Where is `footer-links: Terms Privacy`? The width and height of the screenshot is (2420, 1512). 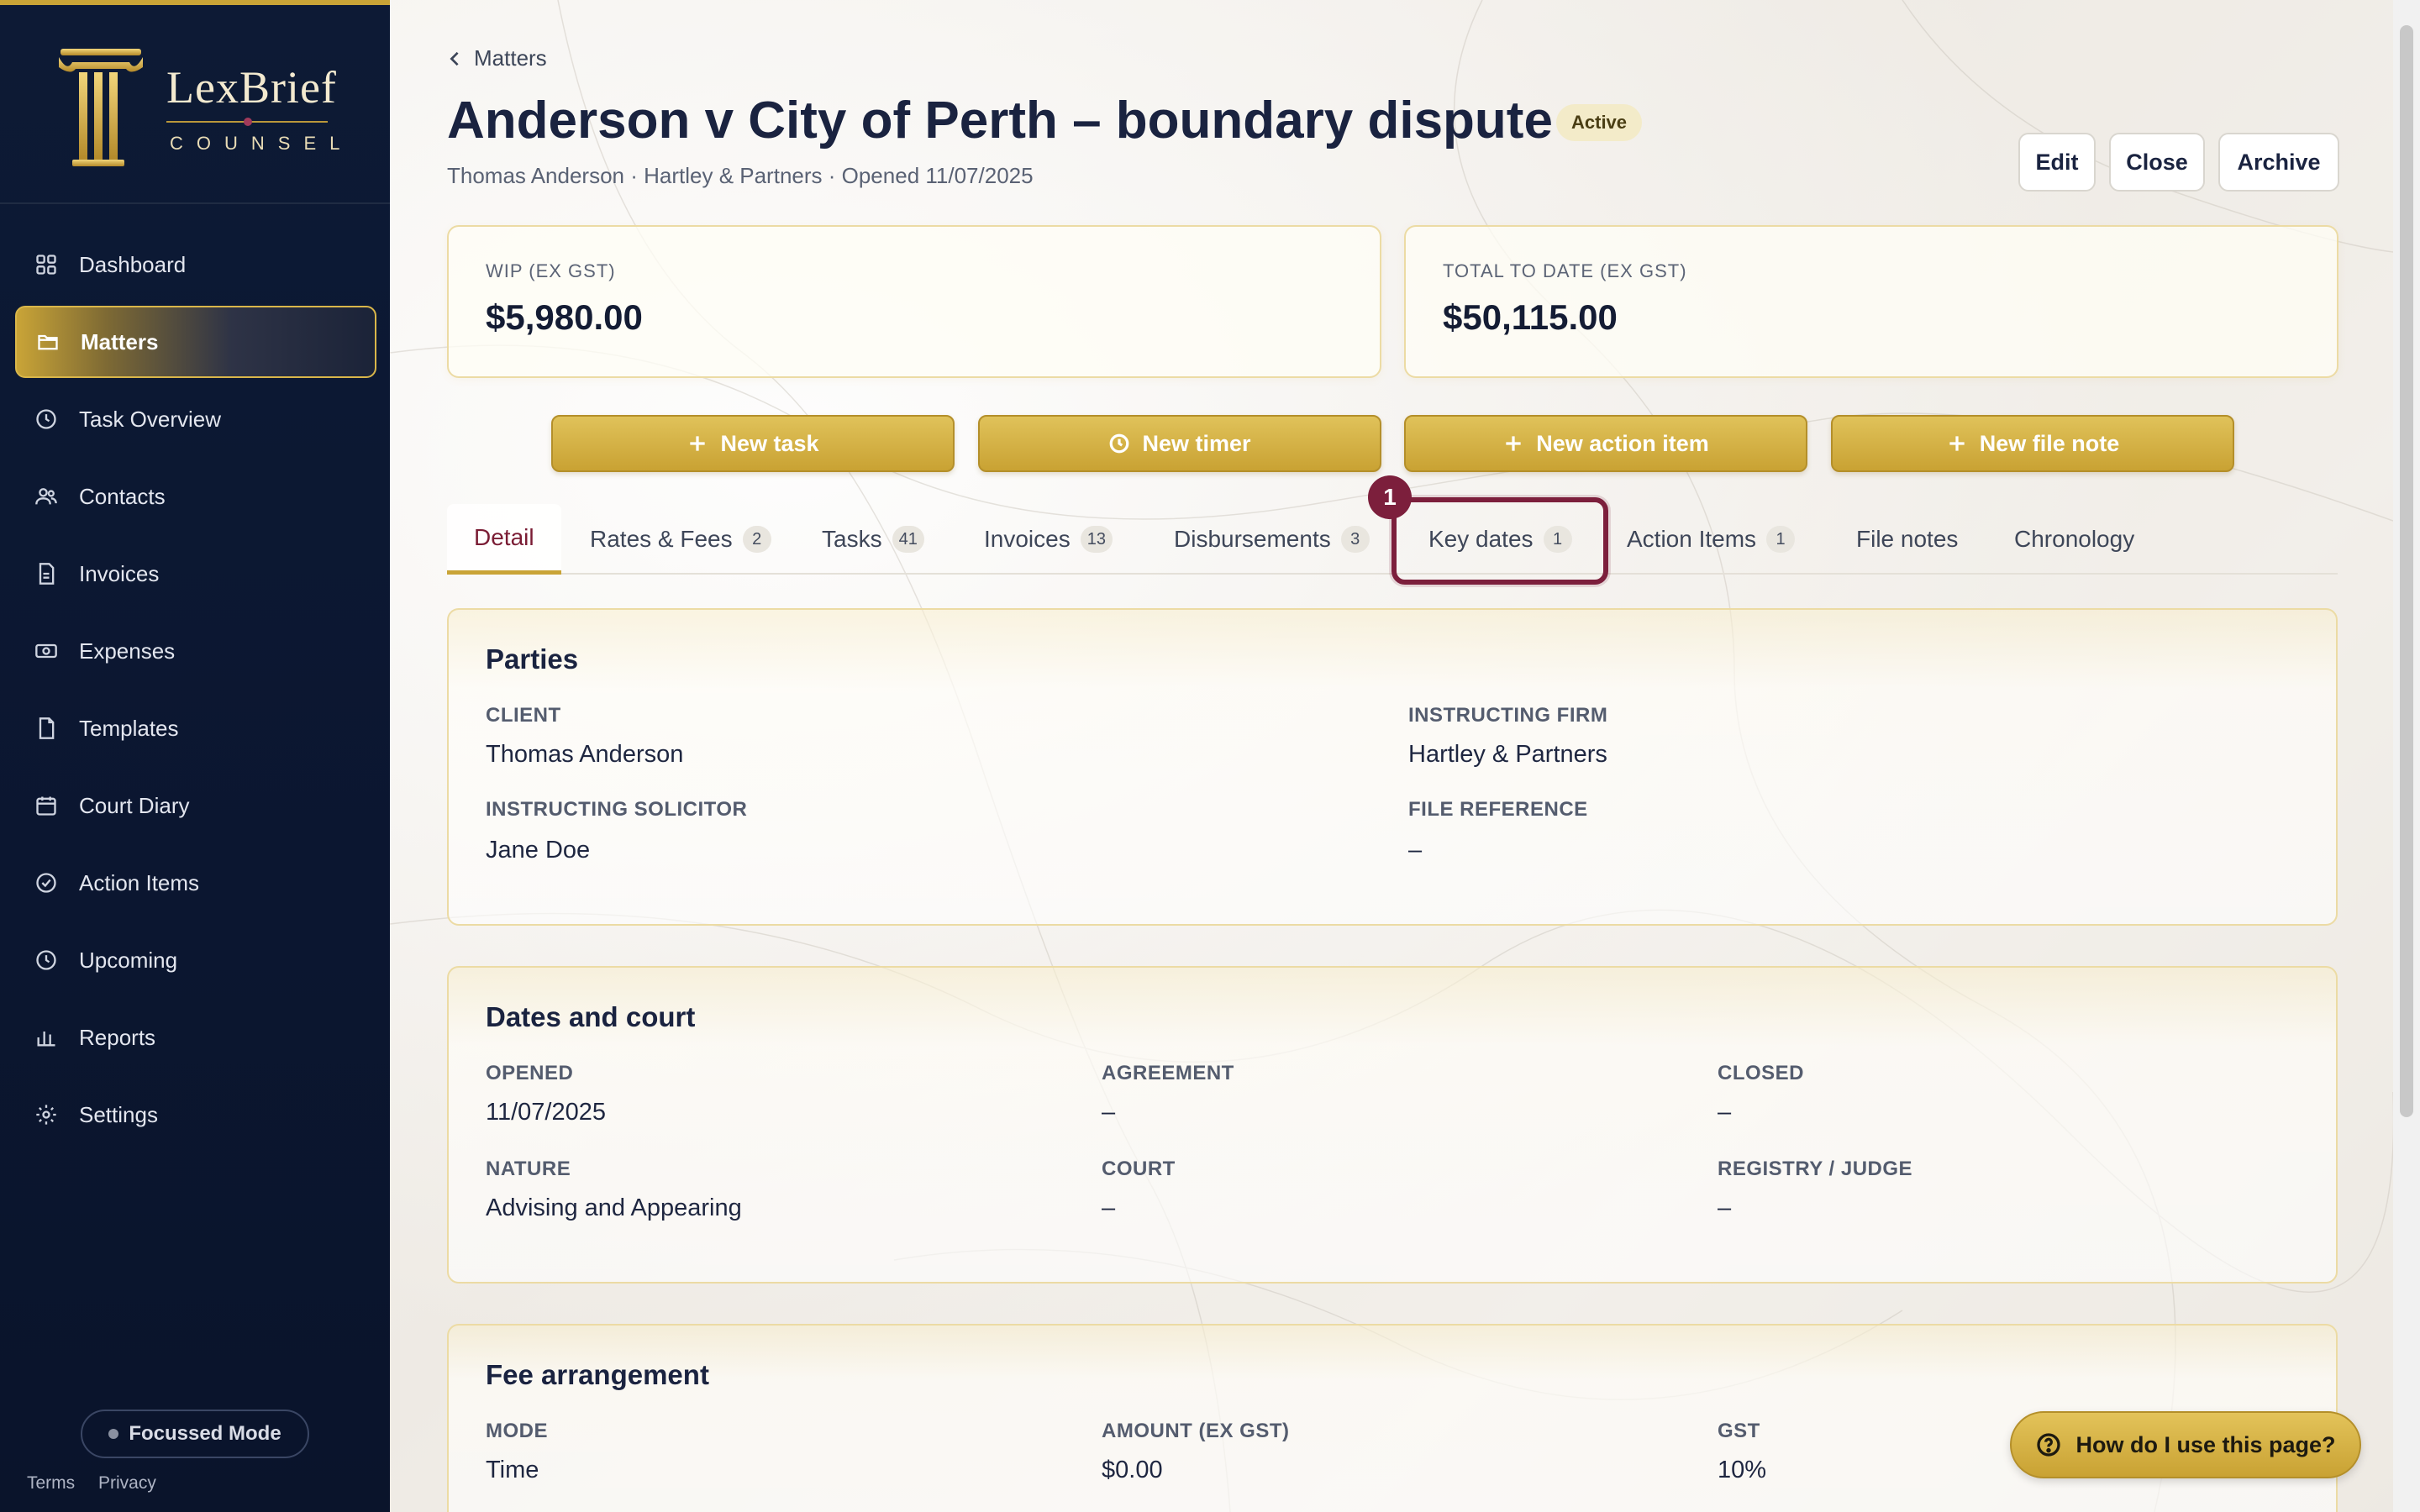 footer-links: Terms Privacy is located at coordinates (101, 1483).